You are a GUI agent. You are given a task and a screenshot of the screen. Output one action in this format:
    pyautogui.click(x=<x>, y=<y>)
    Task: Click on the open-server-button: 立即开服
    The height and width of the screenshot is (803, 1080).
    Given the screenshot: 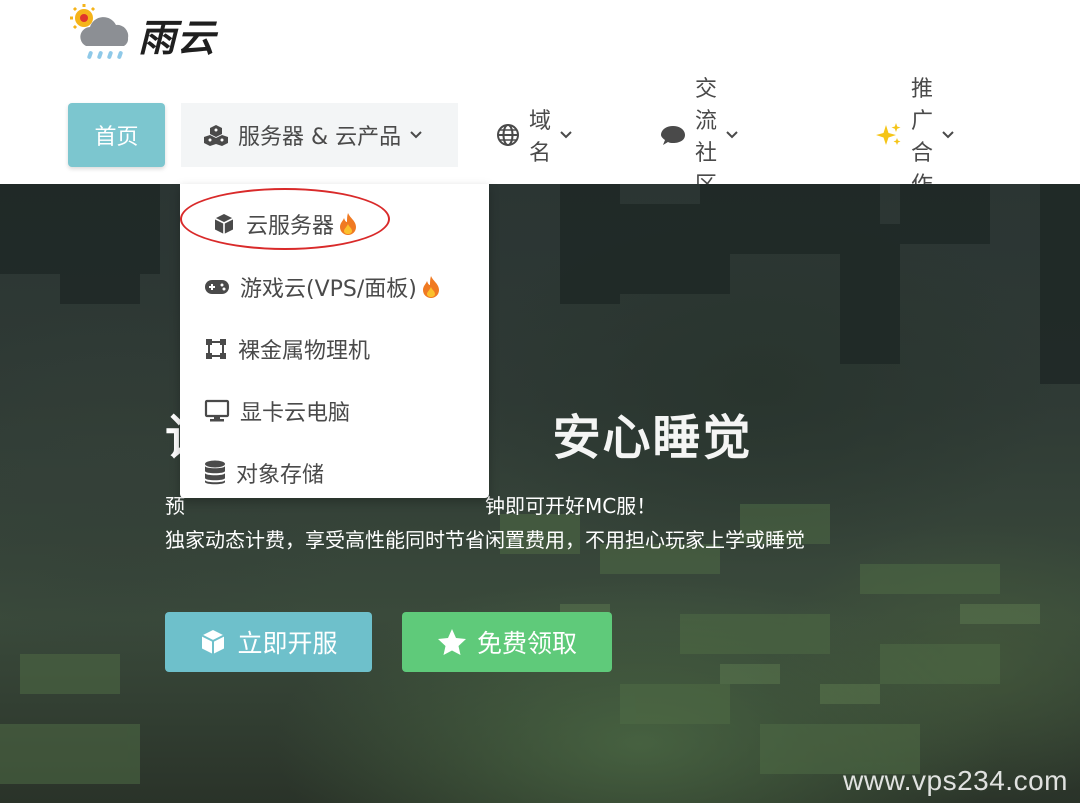 What is the action you would take?
    pyautogui.click(x=268, y=642)
    